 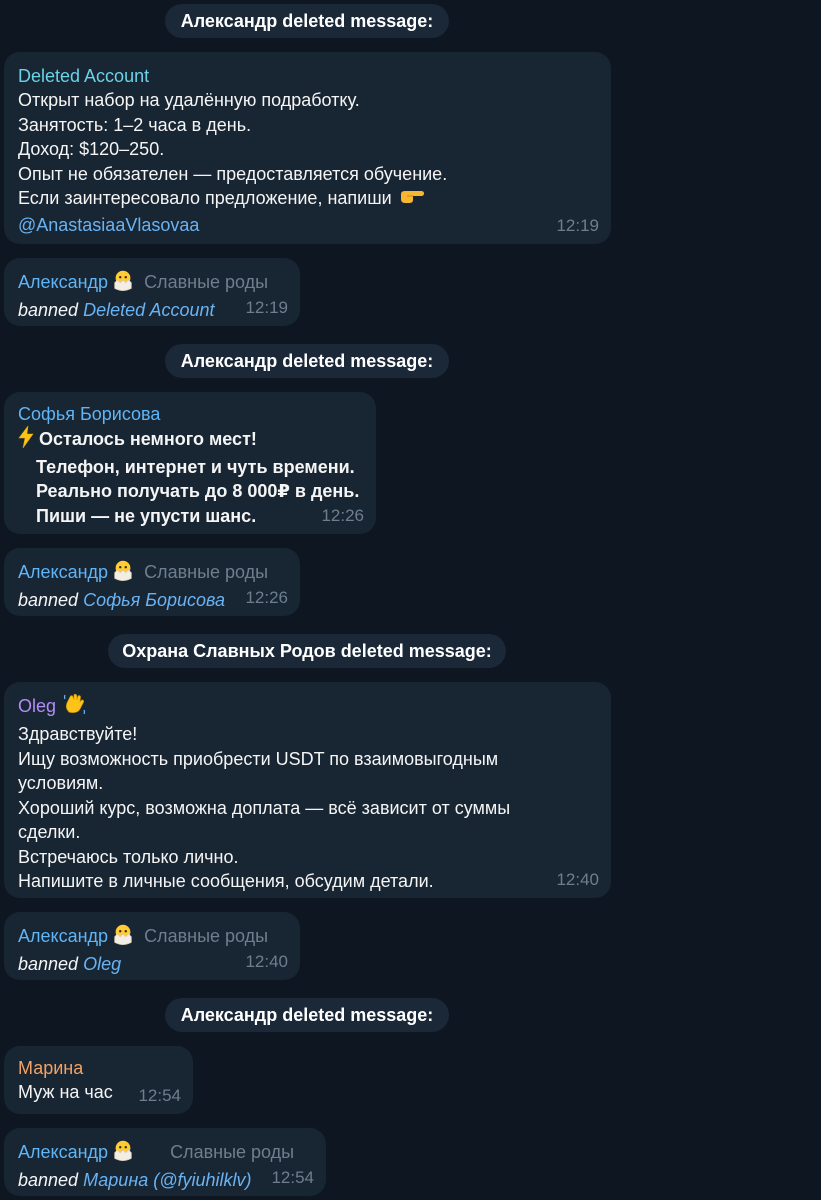 I want to click on message-line: Доход: $120–250., so click(x=91, y=149).